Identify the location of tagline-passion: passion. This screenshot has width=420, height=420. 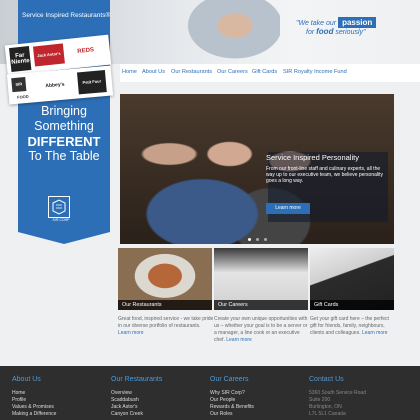
(357, 22).